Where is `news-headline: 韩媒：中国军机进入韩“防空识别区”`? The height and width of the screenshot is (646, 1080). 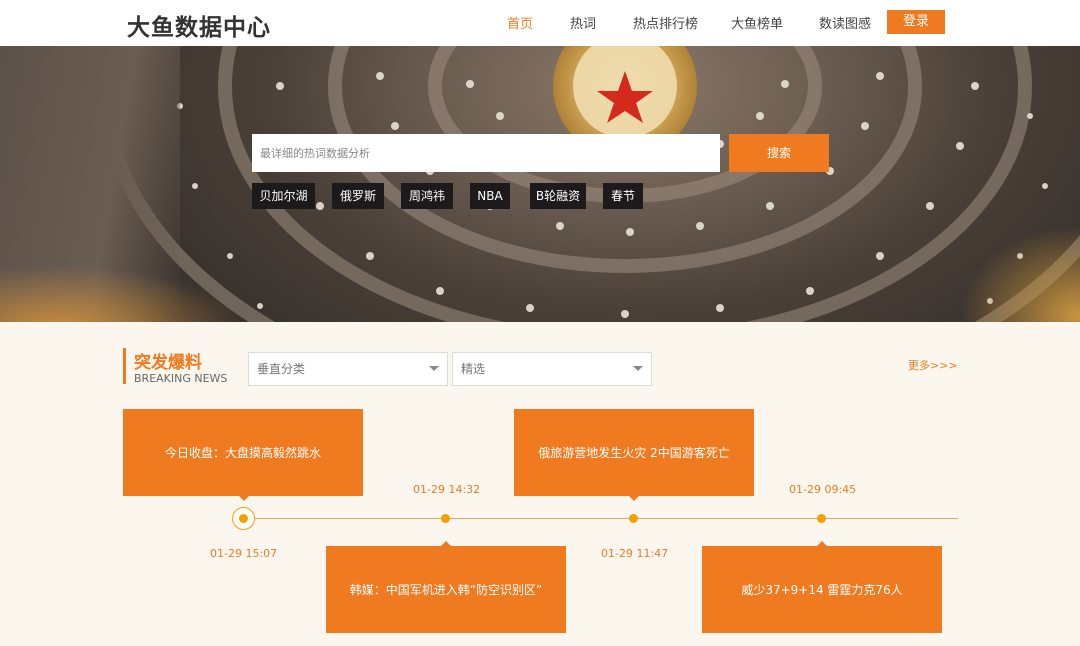
news-headline: 韩媒：中国军机进入韩“防空识别区” is located at coordinates (446, 589).